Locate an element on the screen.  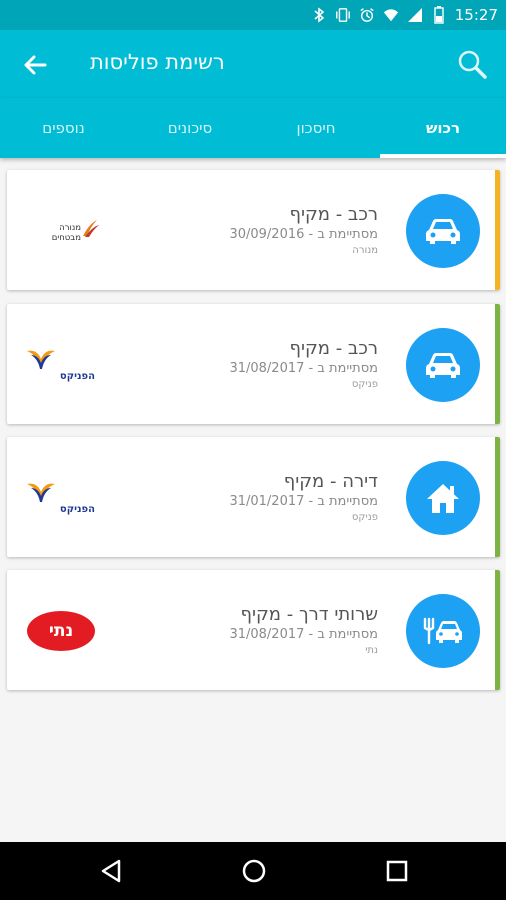
battery-icon is located at coordinates (439, 15).